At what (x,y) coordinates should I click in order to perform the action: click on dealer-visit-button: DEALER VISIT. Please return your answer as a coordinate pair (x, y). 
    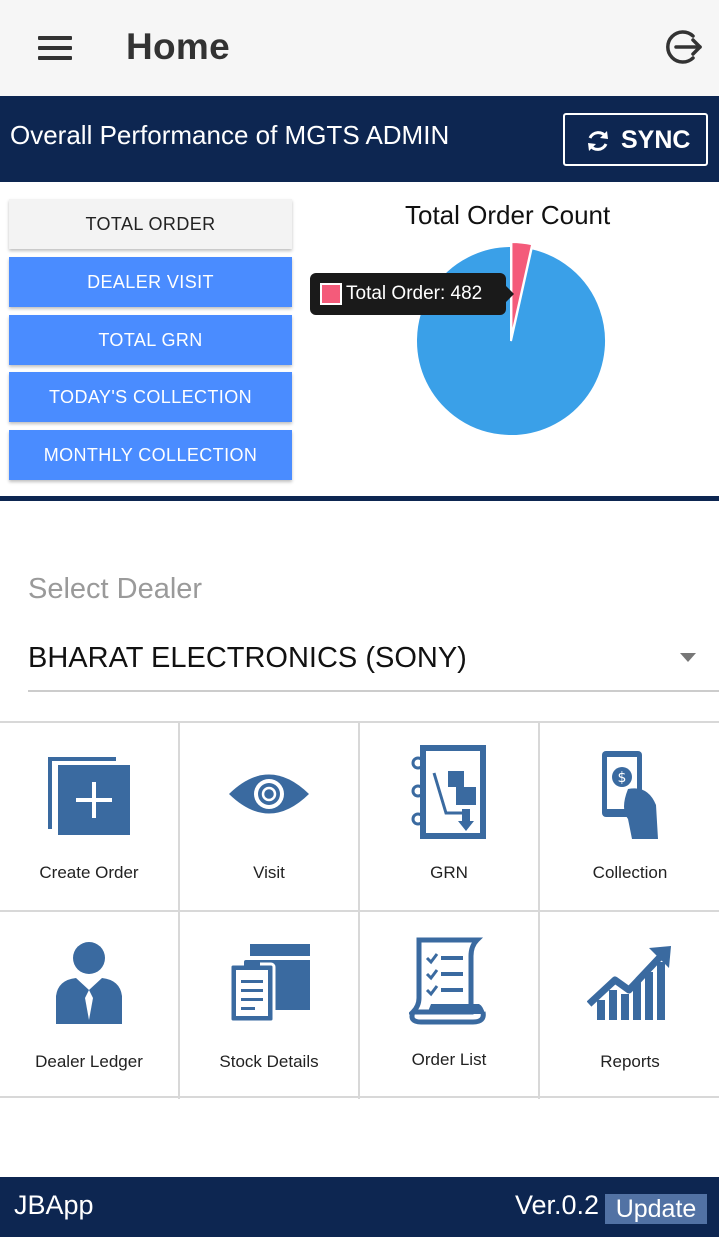
    Looking at the image, I should click on (150, 282).